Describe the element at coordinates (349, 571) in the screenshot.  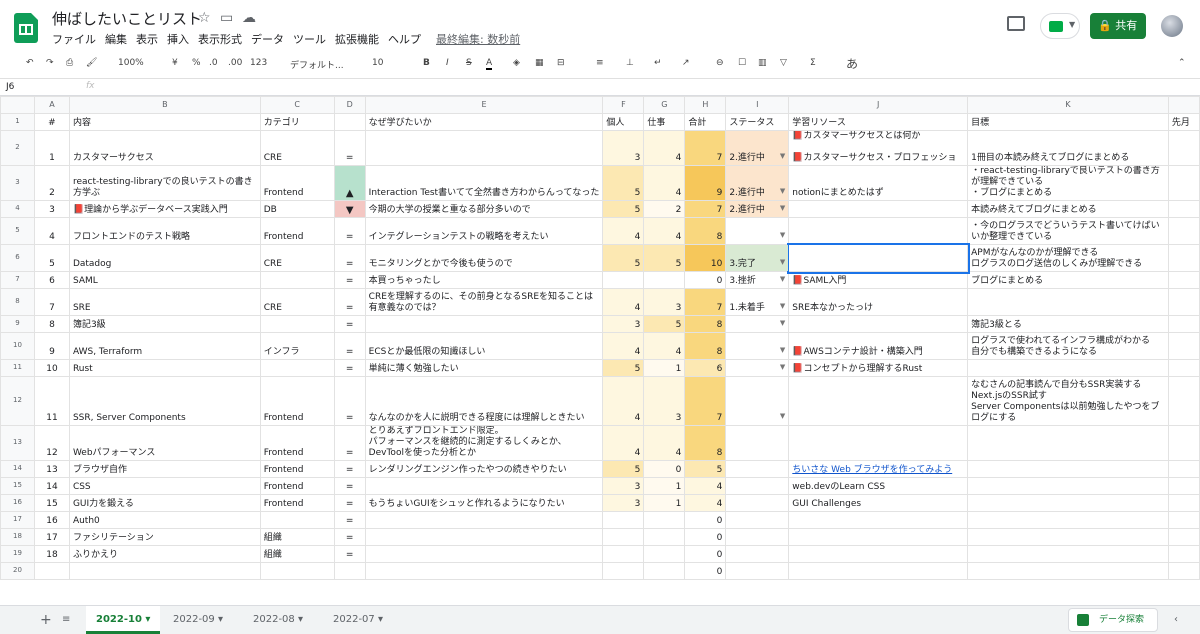
I see `cell-trend` at that location.